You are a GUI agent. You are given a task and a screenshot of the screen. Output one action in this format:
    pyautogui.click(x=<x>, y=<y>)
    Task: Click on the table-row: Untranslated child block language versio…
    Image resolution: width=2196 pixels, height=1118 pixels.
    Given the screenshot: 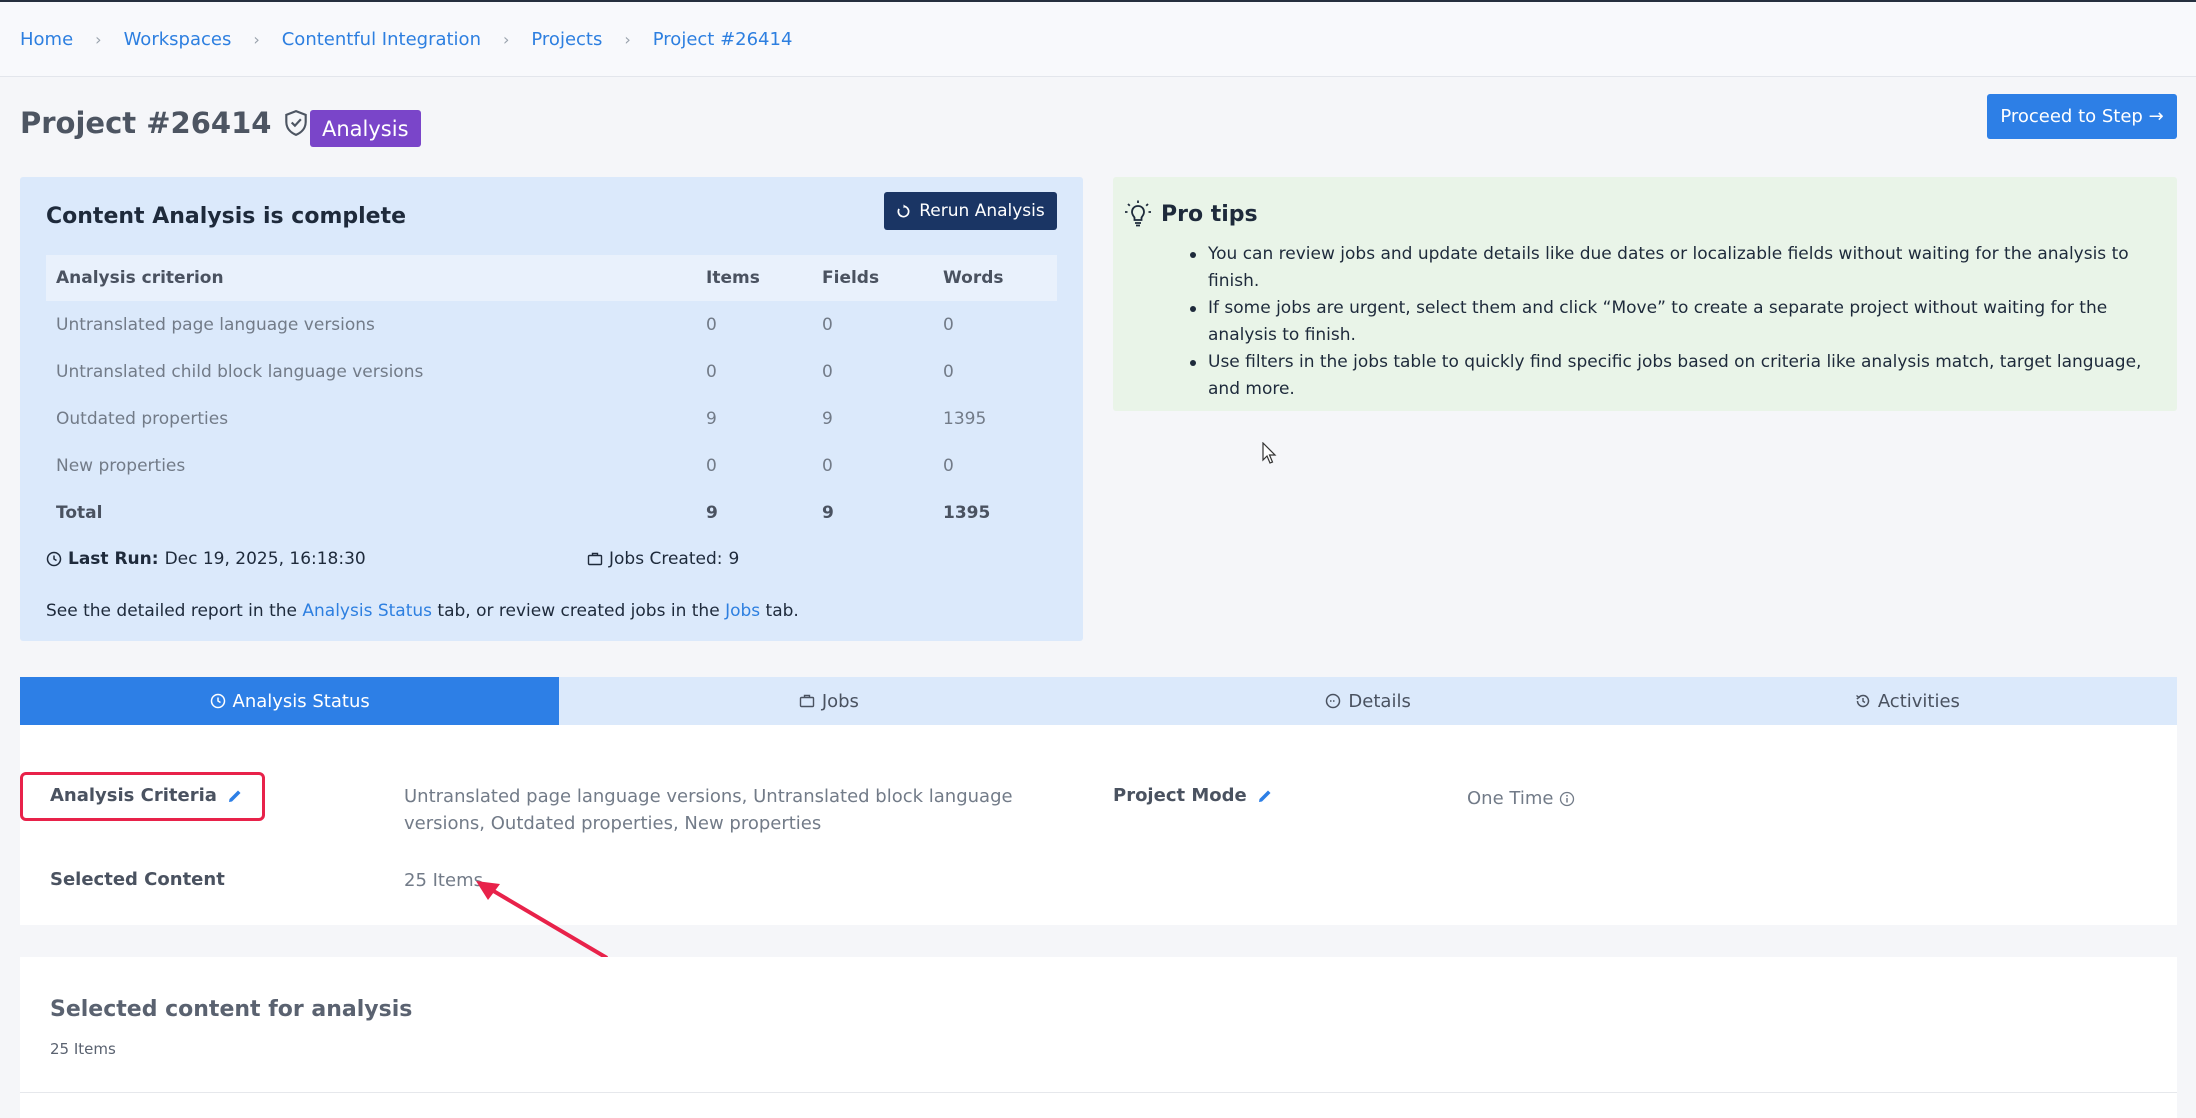 What is the action you would take?
    pyautogui.click(x=551, y=371)
    